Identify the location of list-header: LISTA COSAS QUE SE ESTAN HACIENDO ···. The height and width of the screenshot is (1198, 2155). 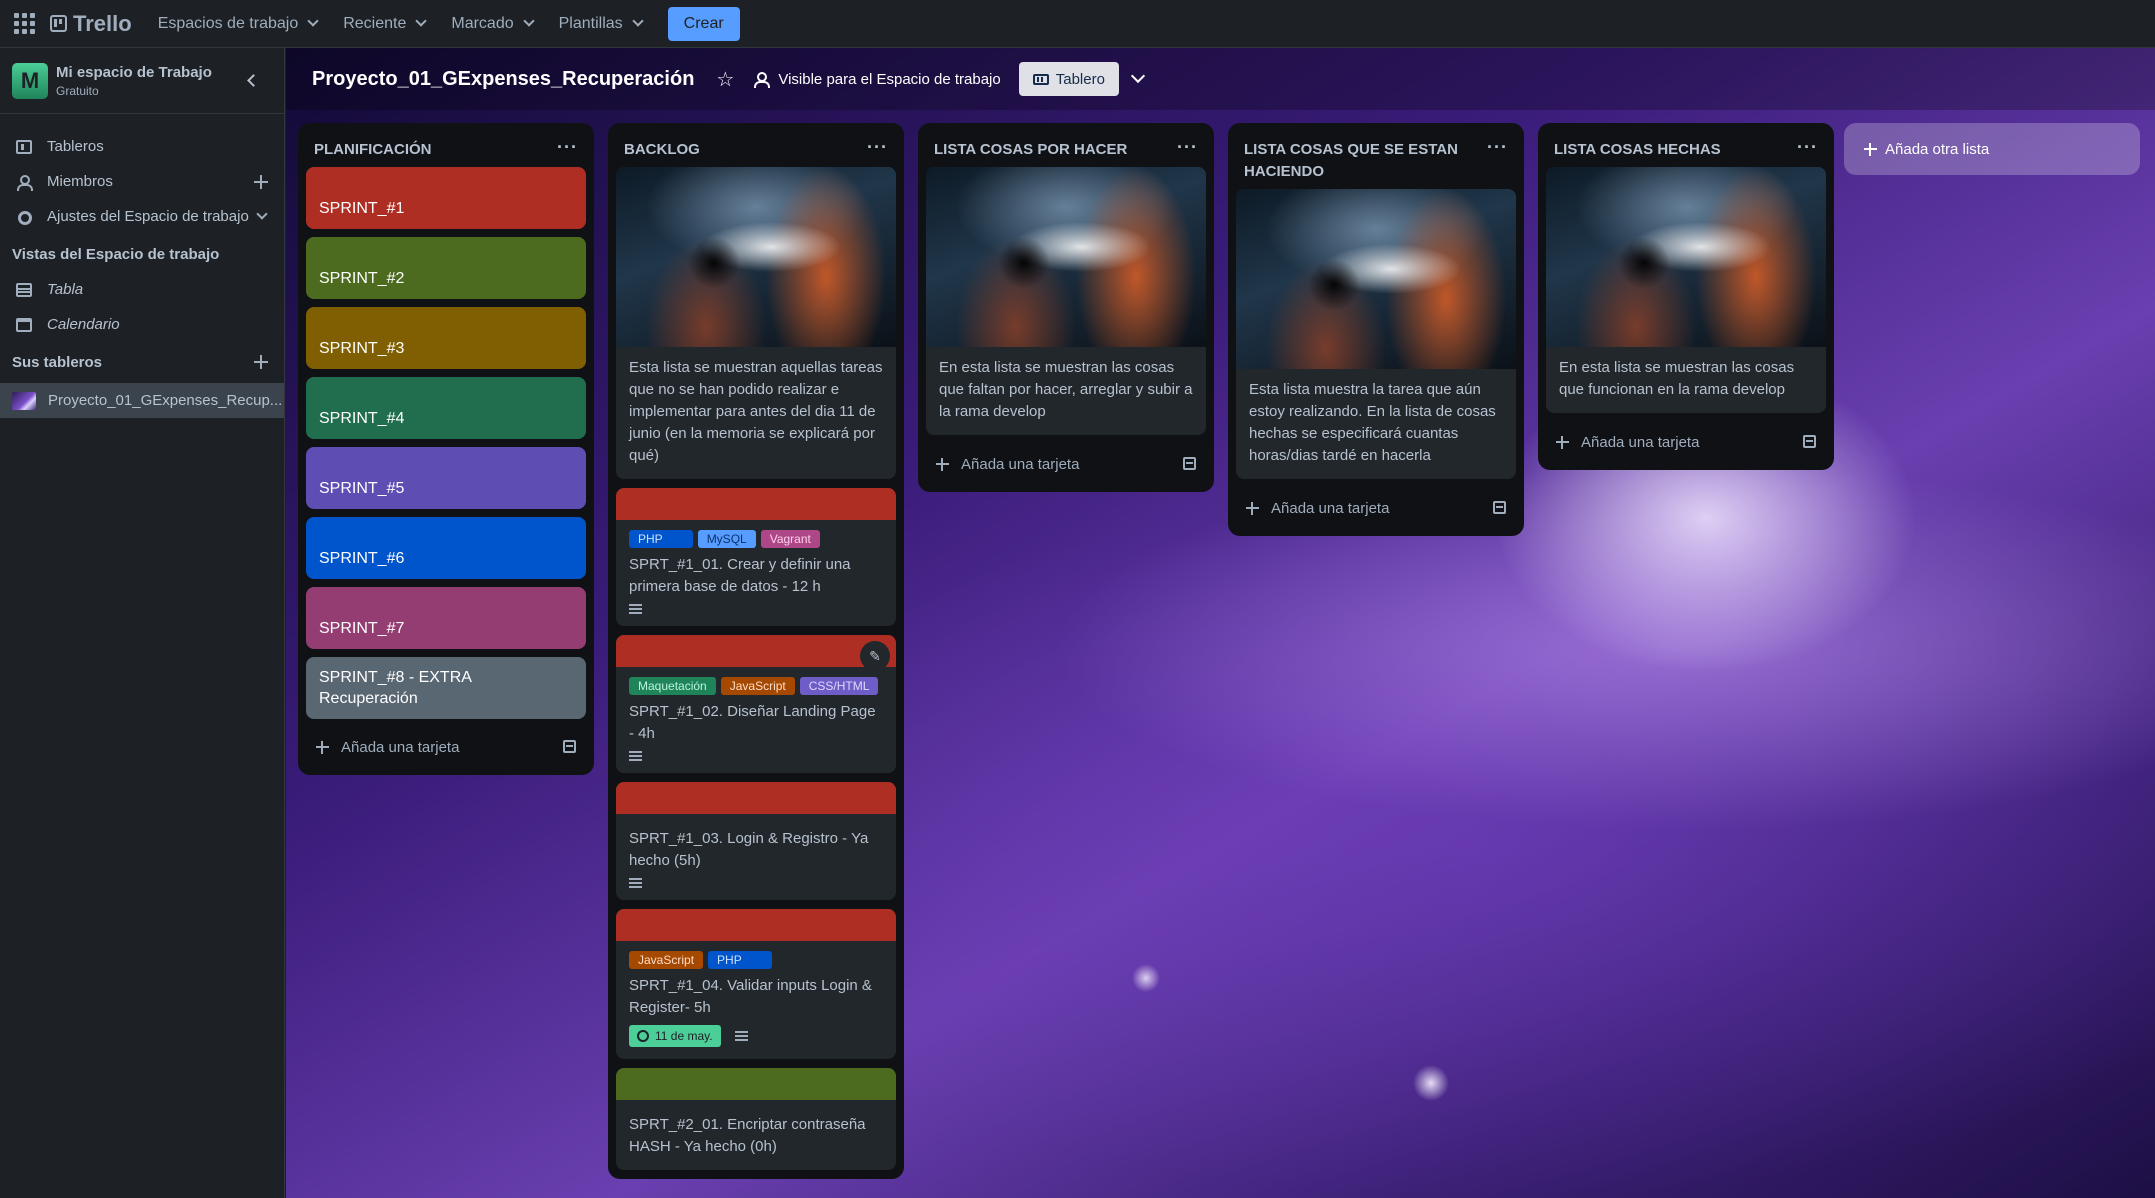
(1376, 156).